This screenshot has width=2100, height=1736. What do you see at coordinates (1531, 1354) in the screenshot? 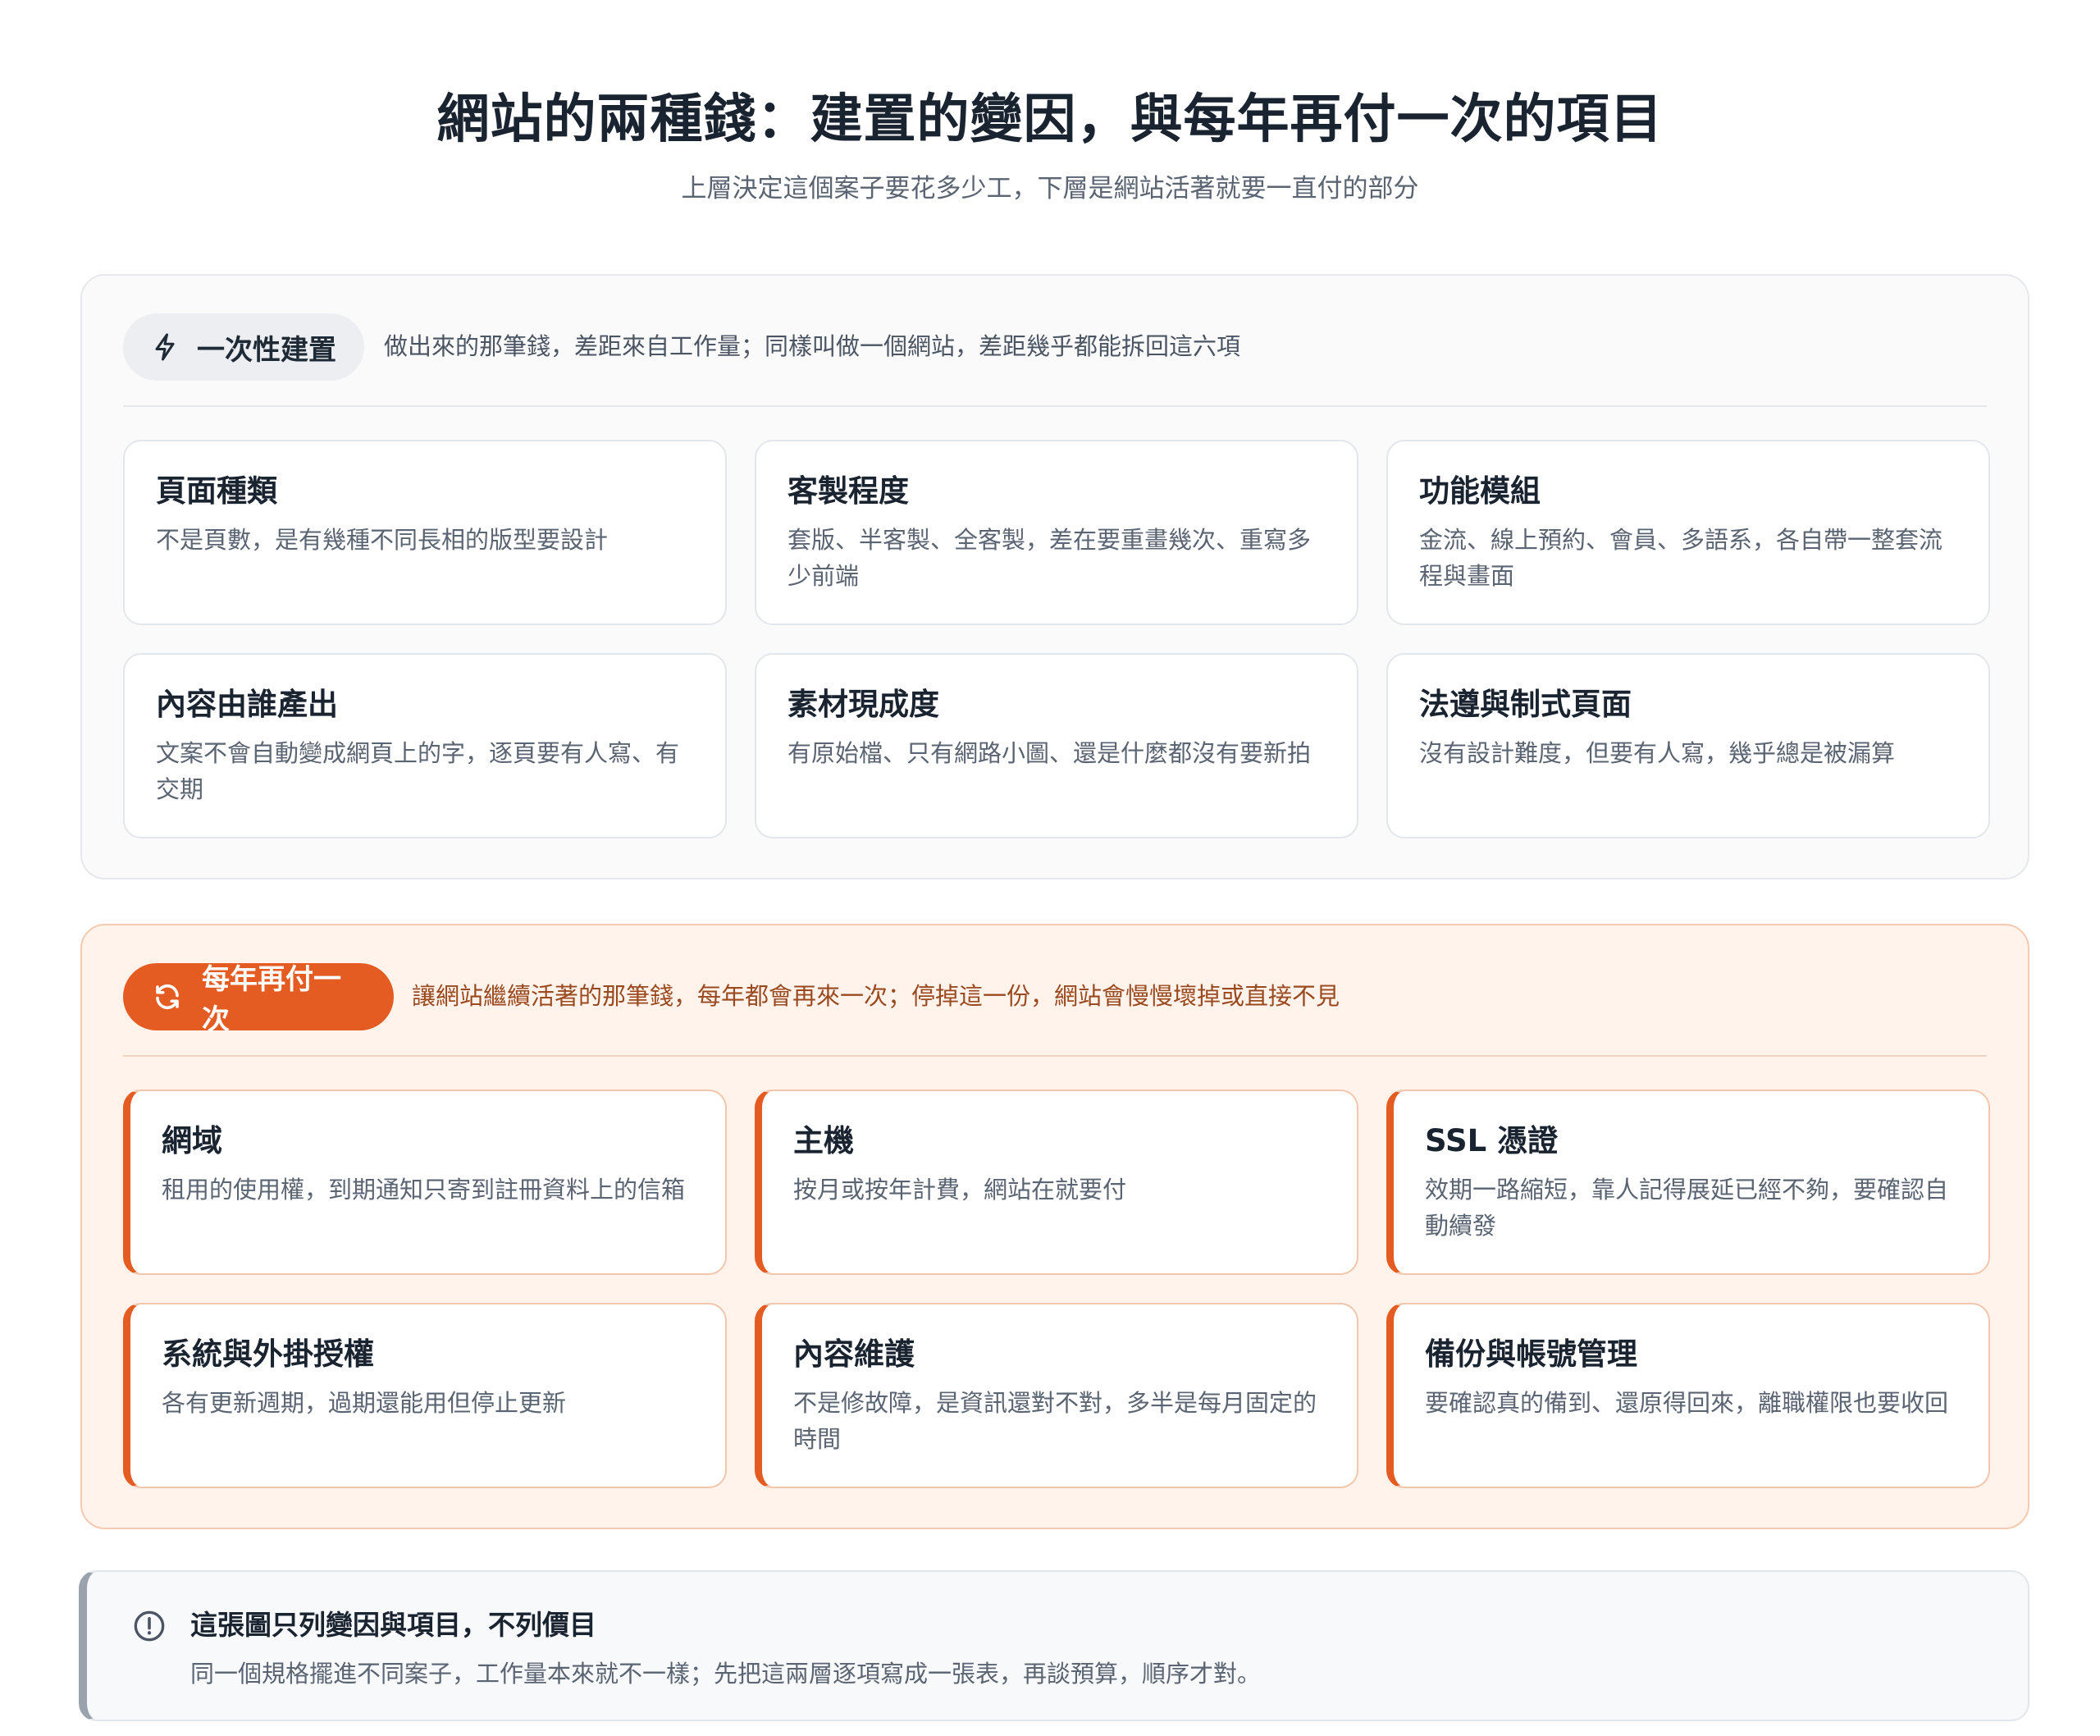
I see `card-title: 備份與帳號管理` at bounding box center [1531, 1354].